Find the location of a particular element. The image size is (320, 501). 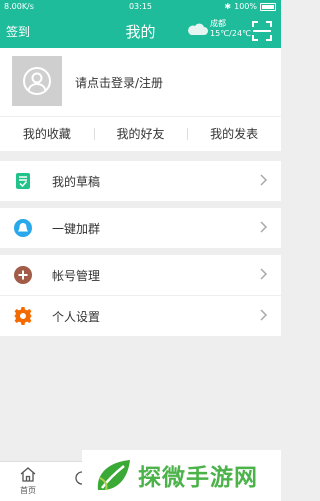

profile-tabs: 我的收藏 我的好友 我的发表 is located at coordinates (140, 133).